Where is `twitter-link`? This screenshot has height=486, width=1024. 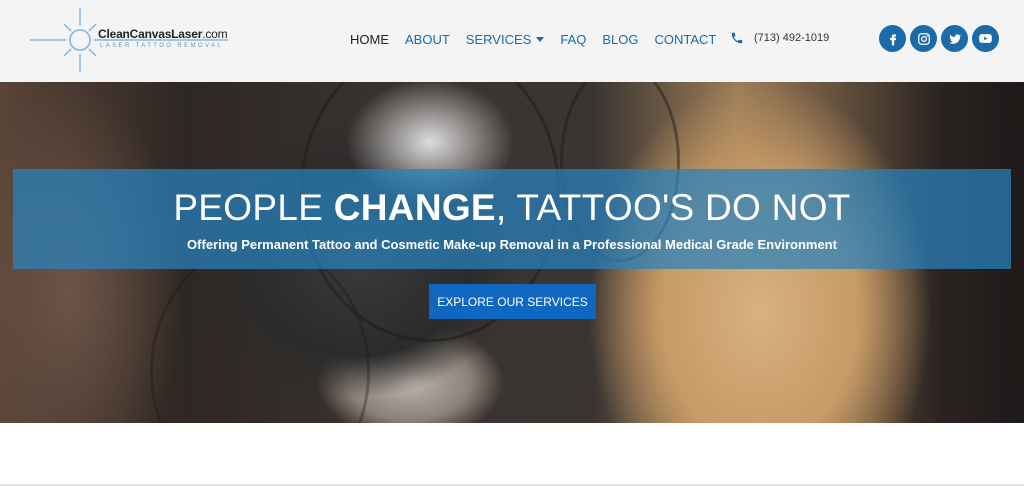
twitter-link is located at coordinates (954, 38).